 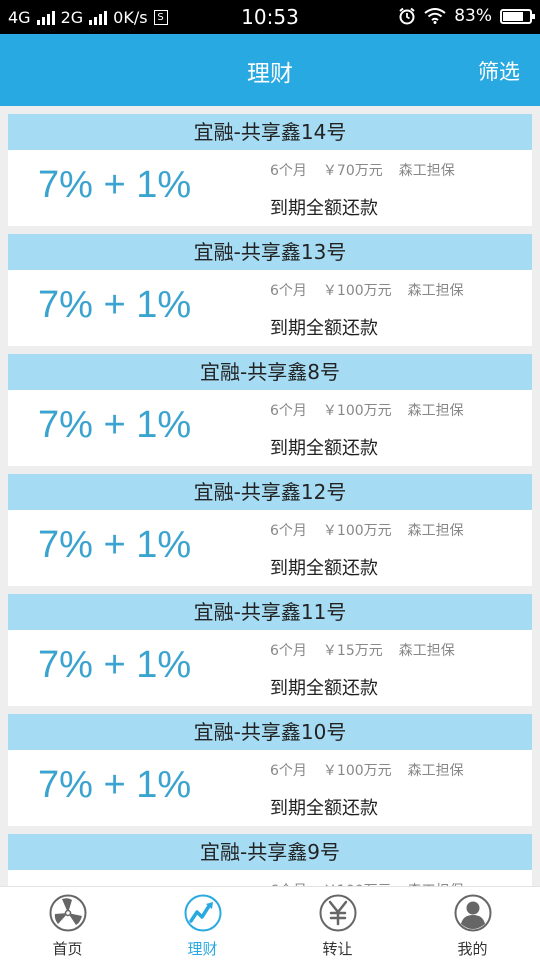 I want to click on product-name: 宜融-共享鑫14号, so click(x=270, y=132).